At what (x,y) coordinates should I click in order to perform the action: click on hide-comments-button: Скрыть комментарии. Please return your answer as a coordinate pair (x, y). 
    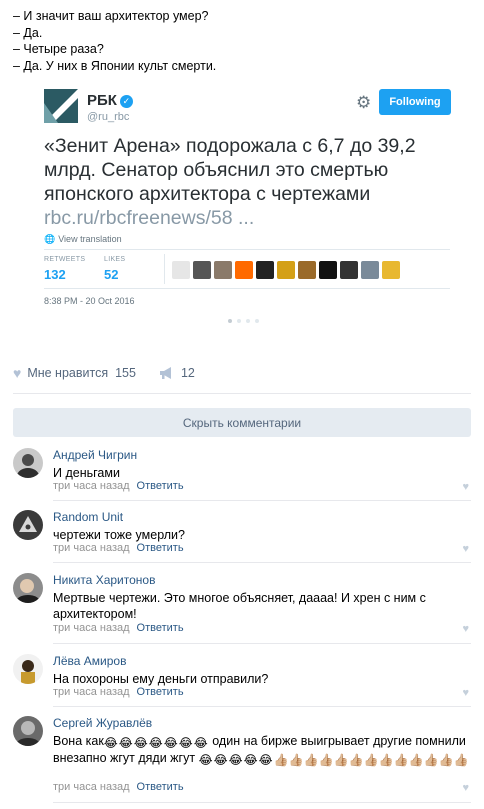
    Looking at the image, I should click on (242, 422).